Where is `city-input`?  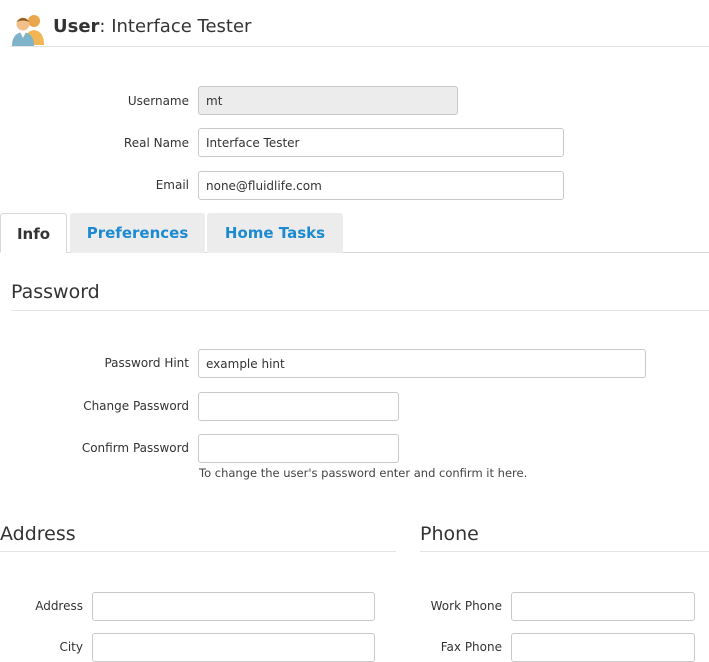
city-input is located at coordinates (233, 647).